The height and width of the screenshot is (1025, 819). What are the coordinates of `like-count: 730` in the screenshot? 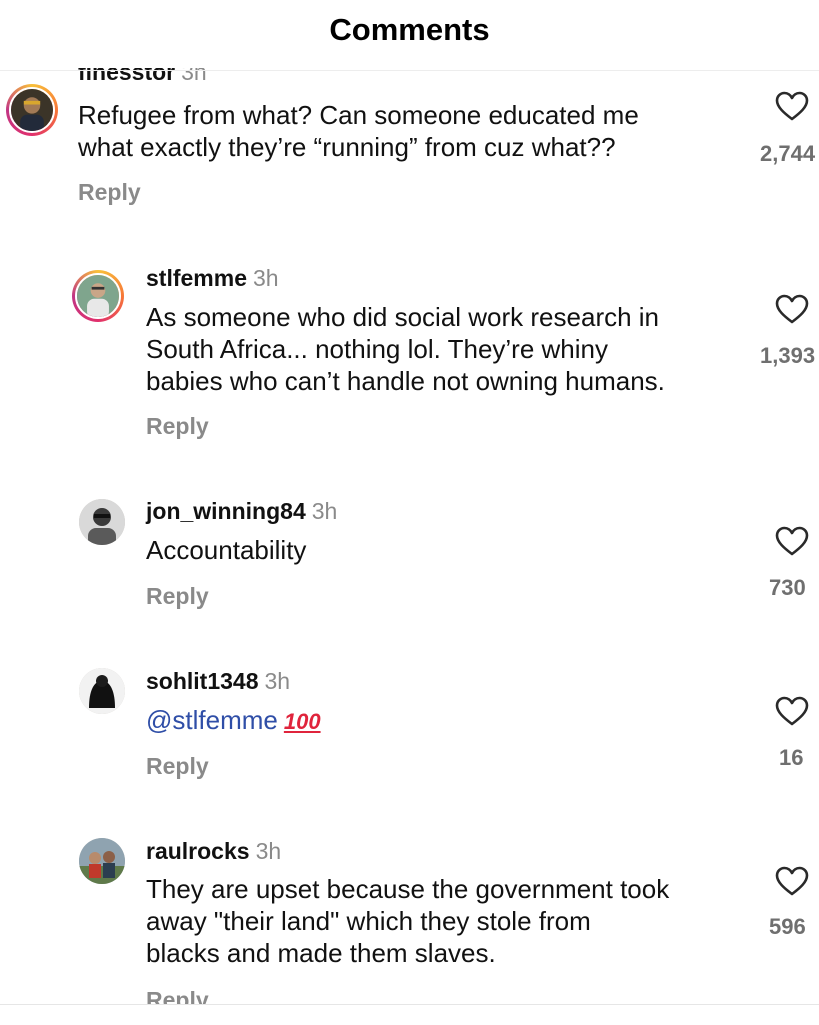 It's located at (787, 587).